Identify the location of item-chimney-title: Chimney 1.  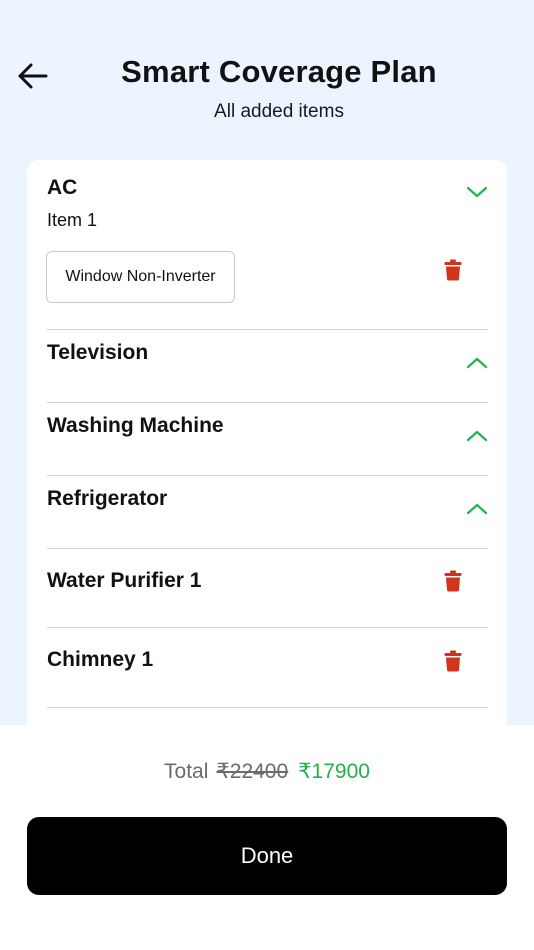
(100, 659).